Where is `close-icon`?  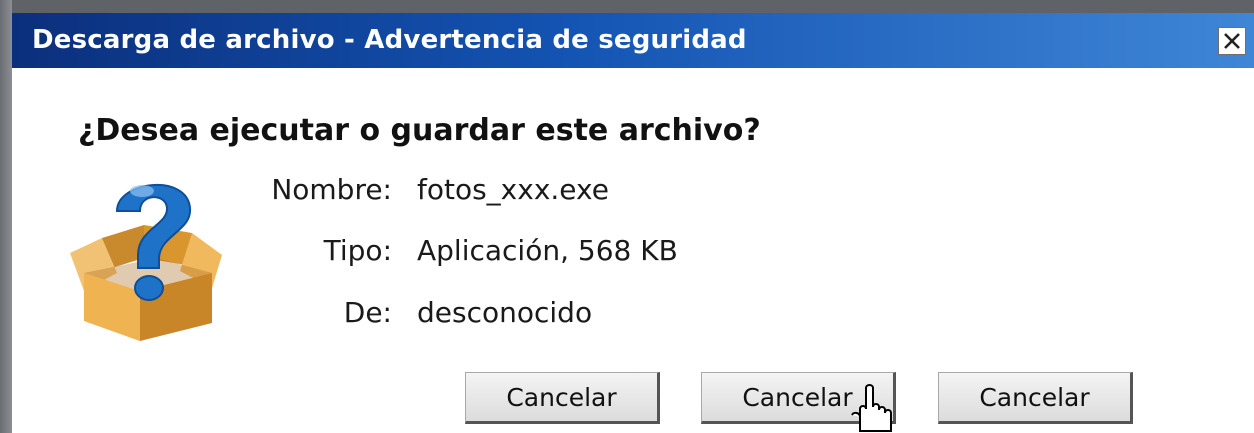
close-icon is located at coordinates (1232, 41).